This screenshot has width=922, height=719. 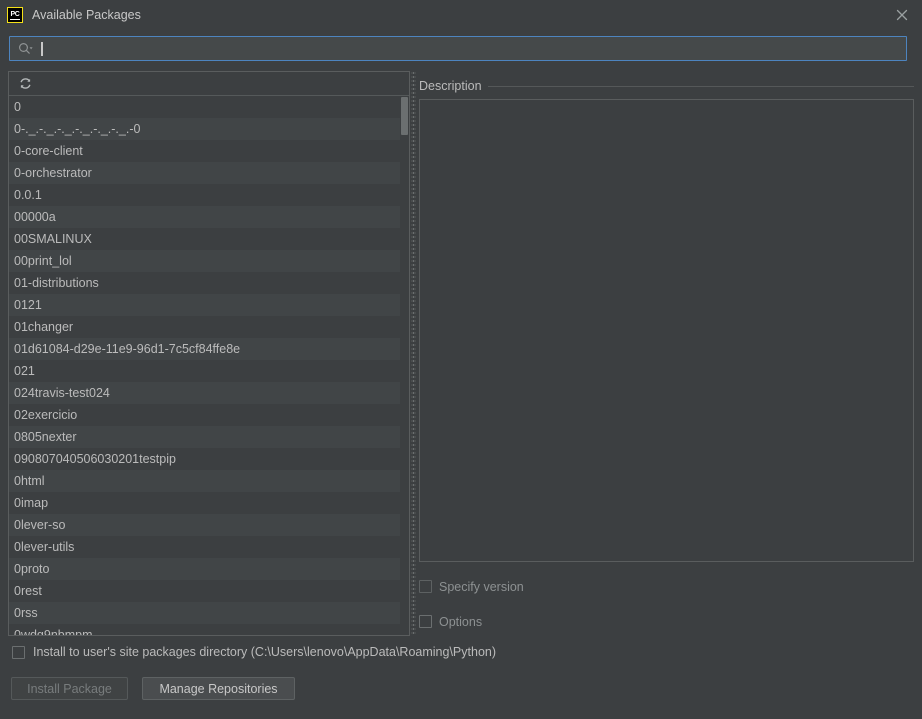 I want to click on package-list-item: 0.0.1, so click(x=209, y=195).